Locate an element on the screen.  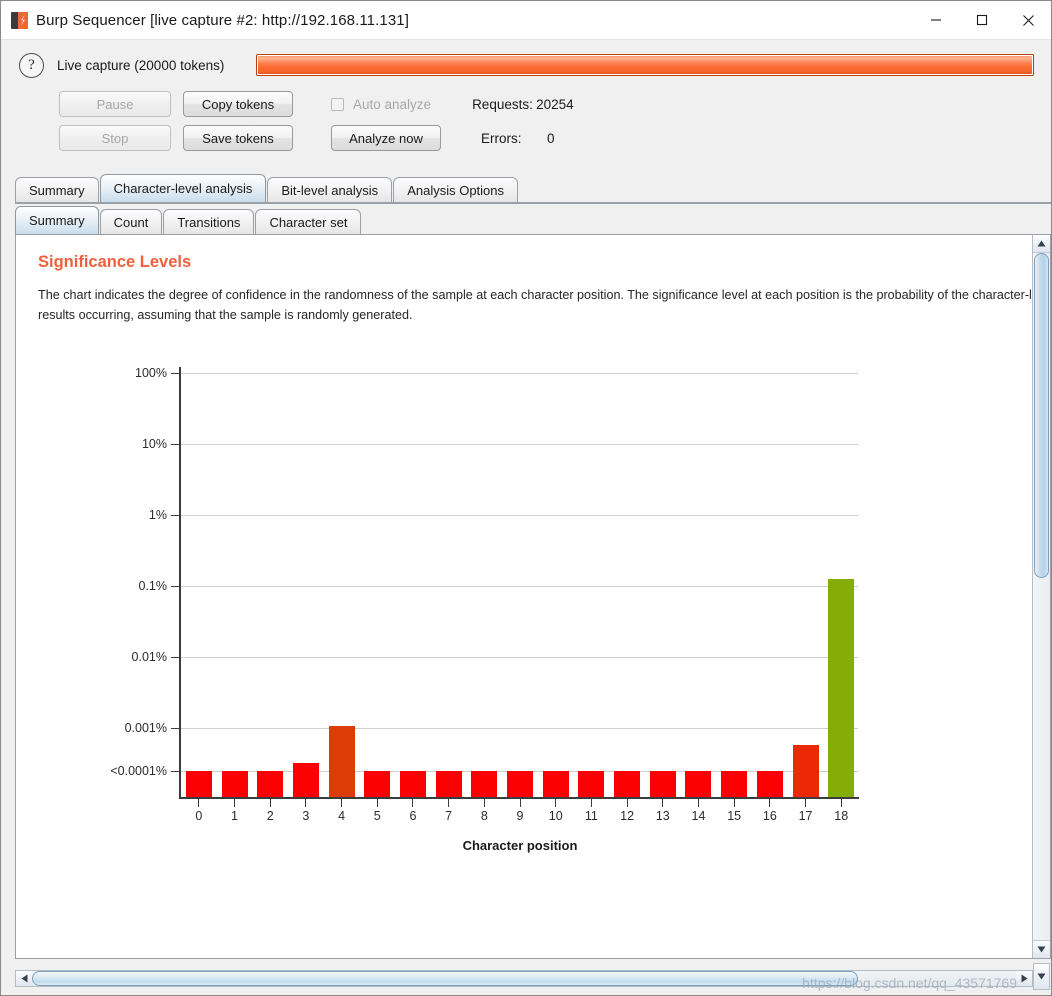
tab-character-level-analysis: Character-level analysis is located at coordinates (183, 188).